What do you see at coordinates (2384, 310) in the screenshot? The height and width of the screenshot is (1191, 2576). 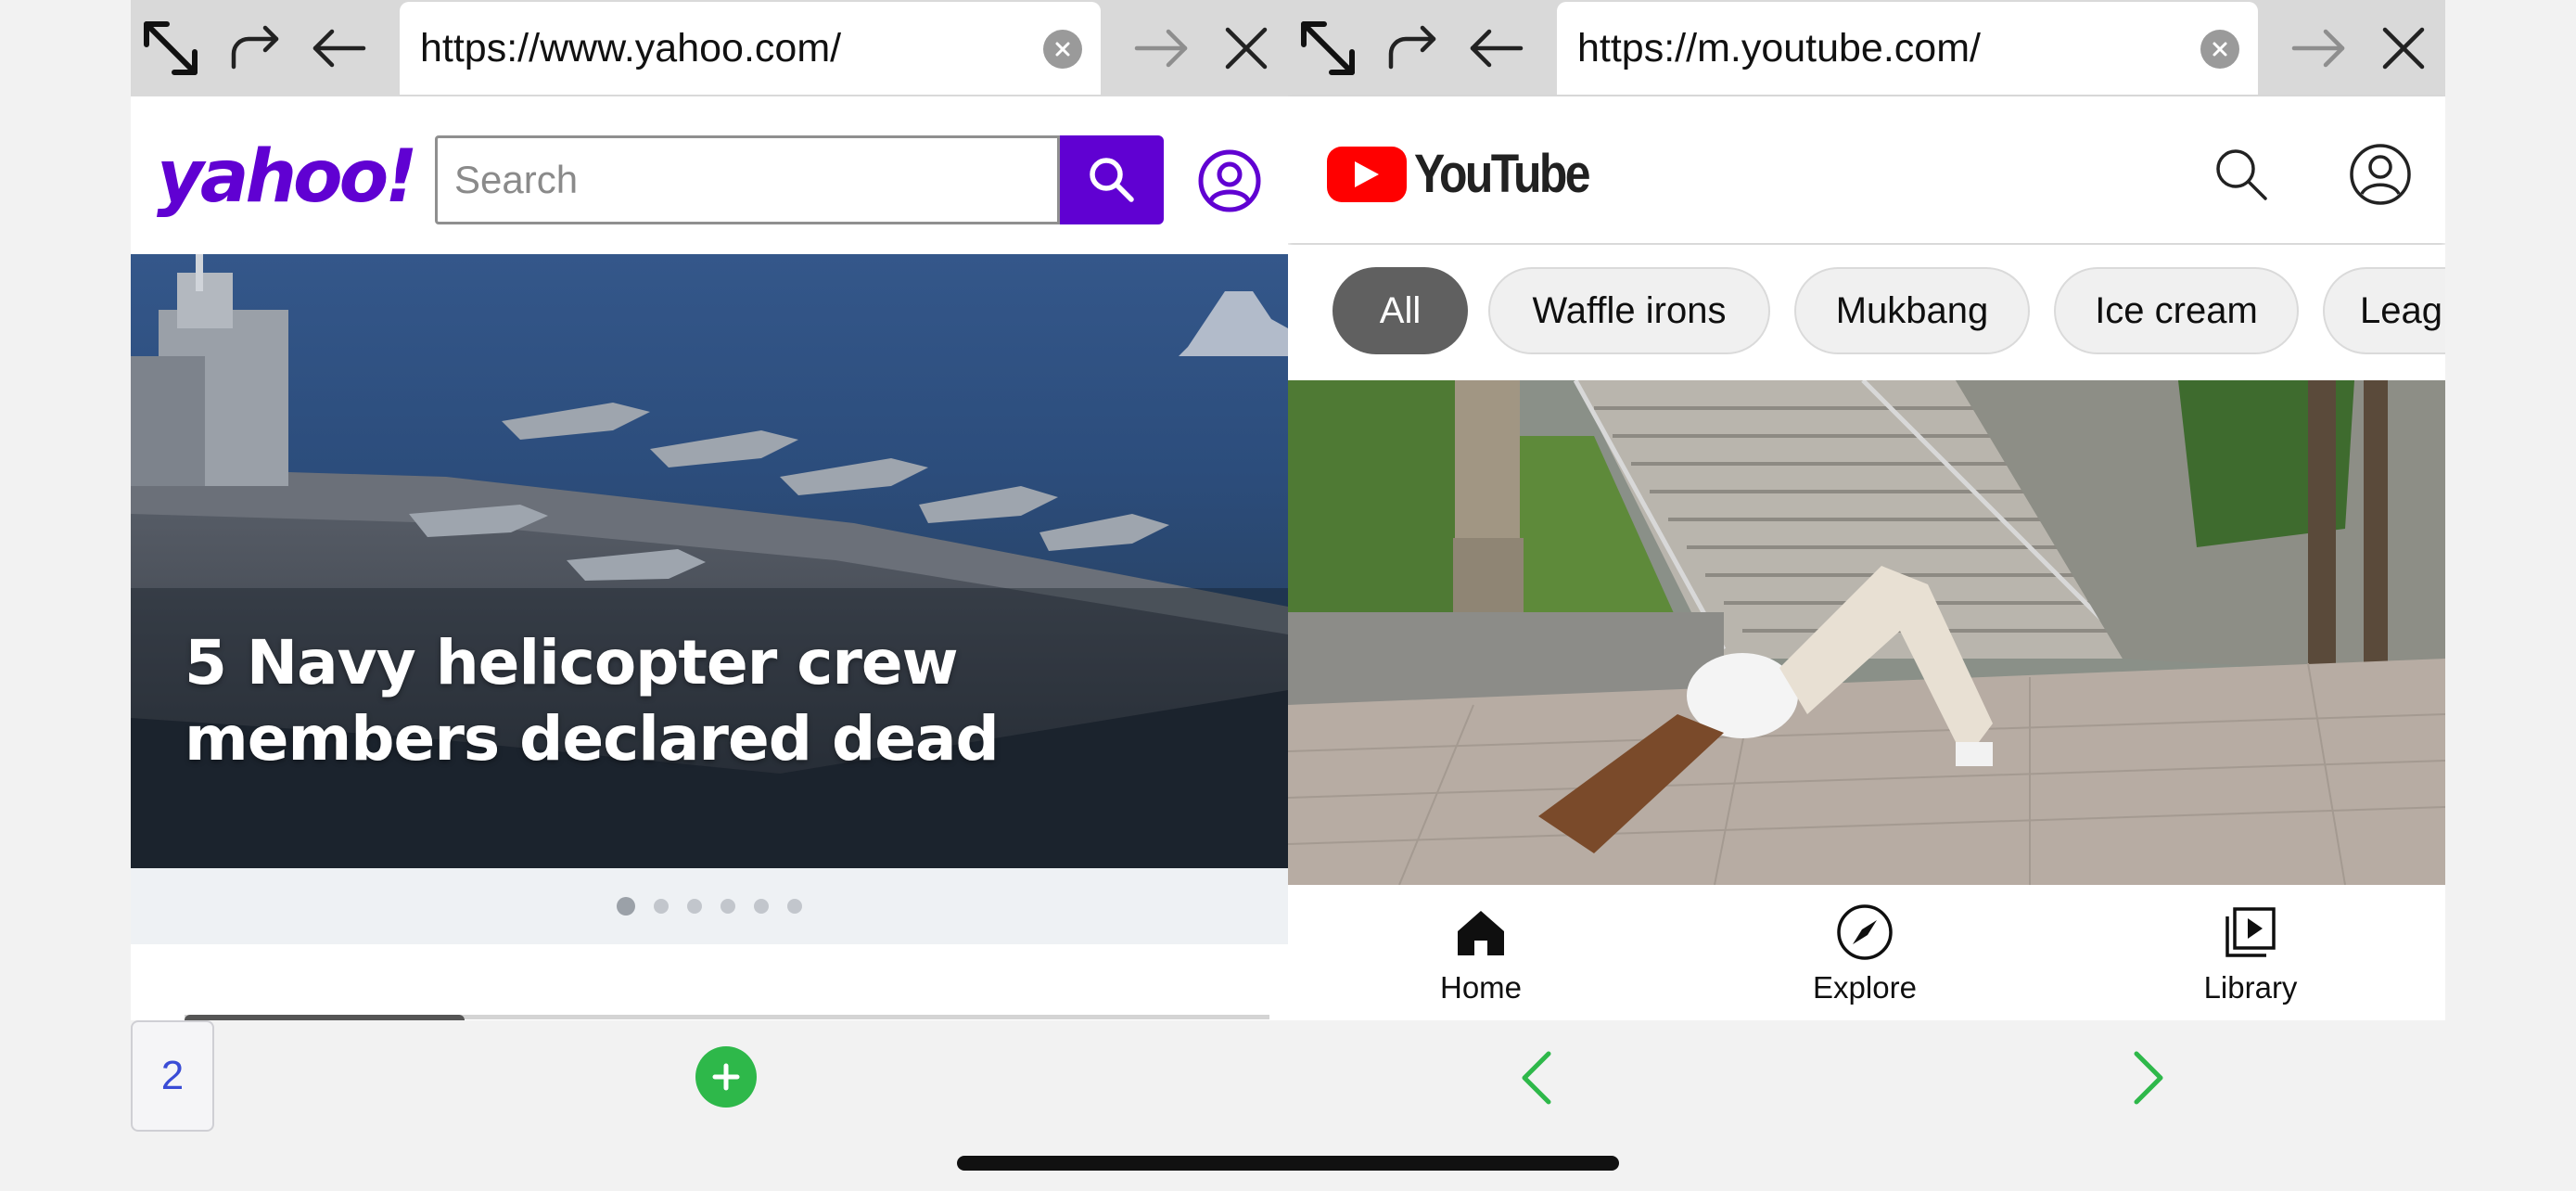 I see `chip-leag: Leag` at bounding box center [2384, 310].